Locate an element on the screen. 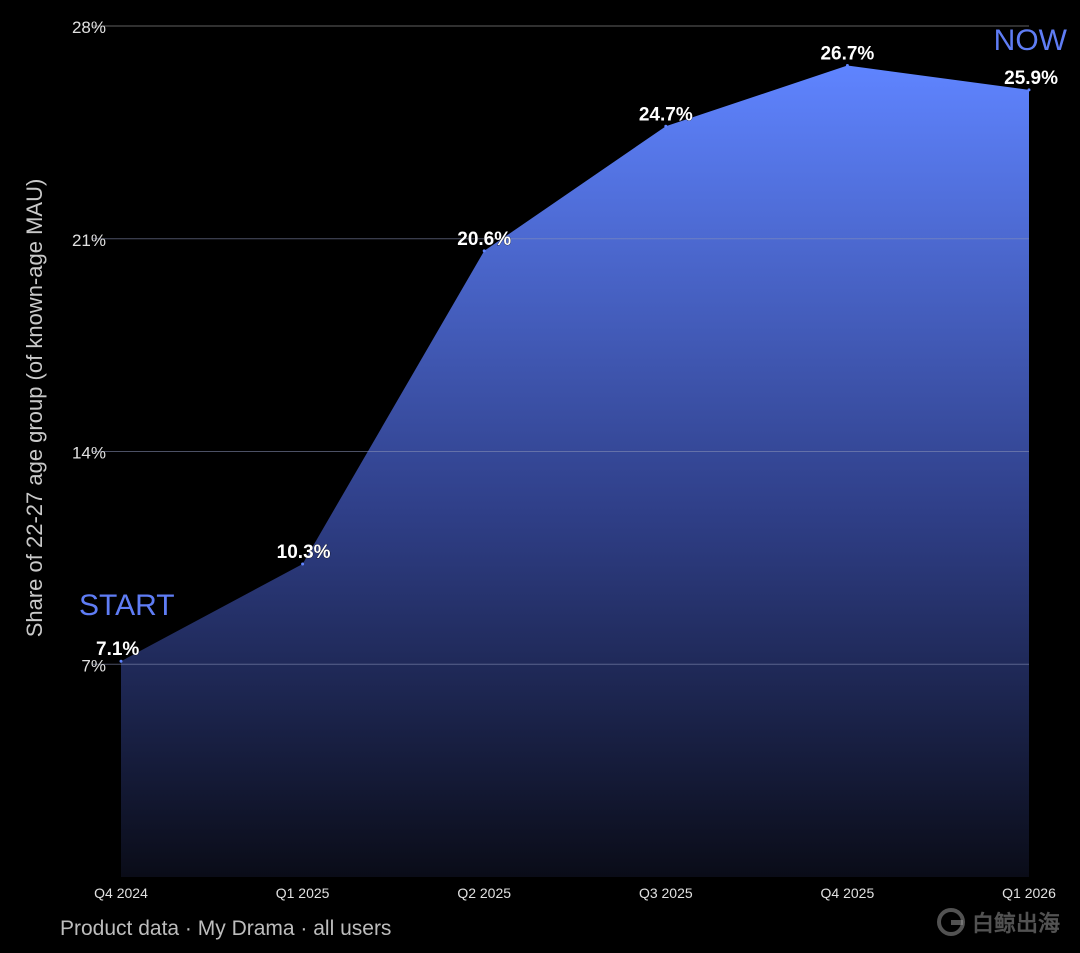  data-label: 25.9% is located at coordinates (1031, 78).